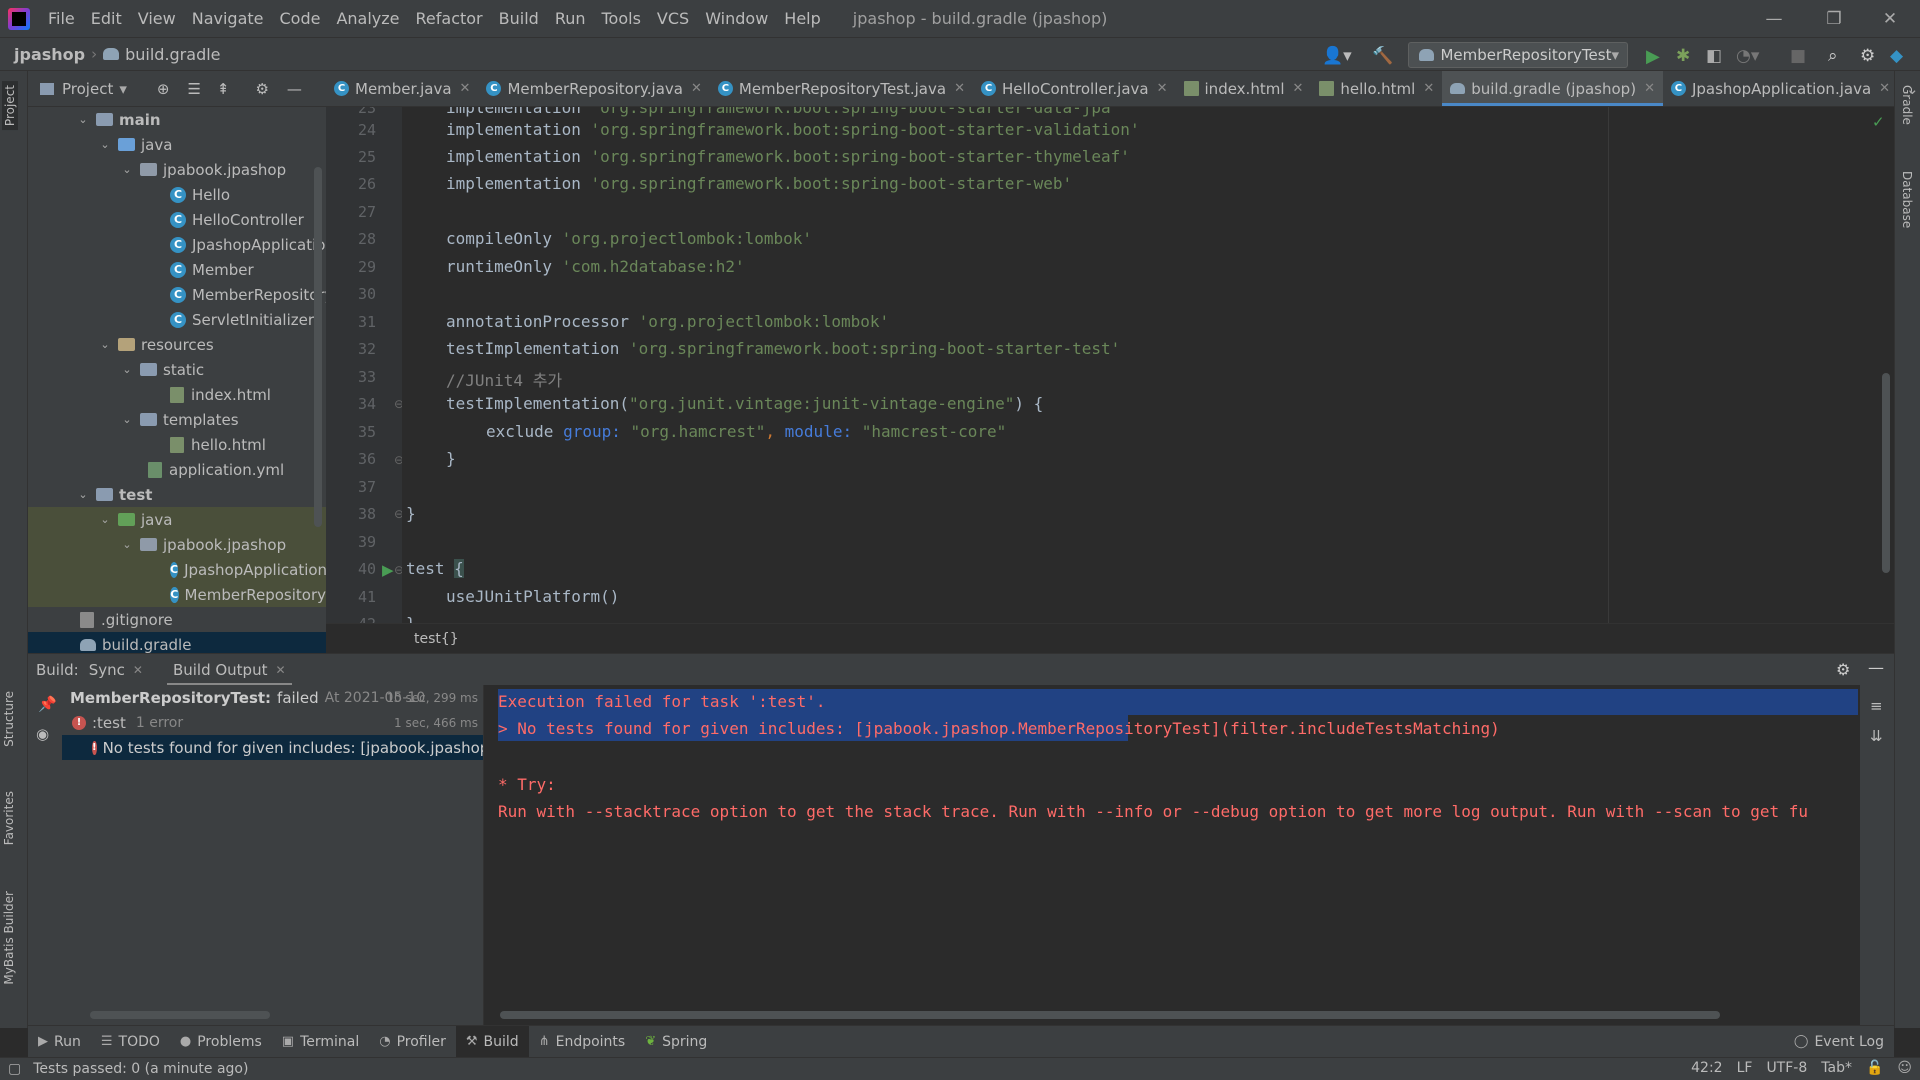 This screenshot has width=1920, height=1080. Describe the element at coordinates (1552, 88) in the screenshot. I see `tab-build-gradle: build.gradle (jpashop) ✕` at that location.